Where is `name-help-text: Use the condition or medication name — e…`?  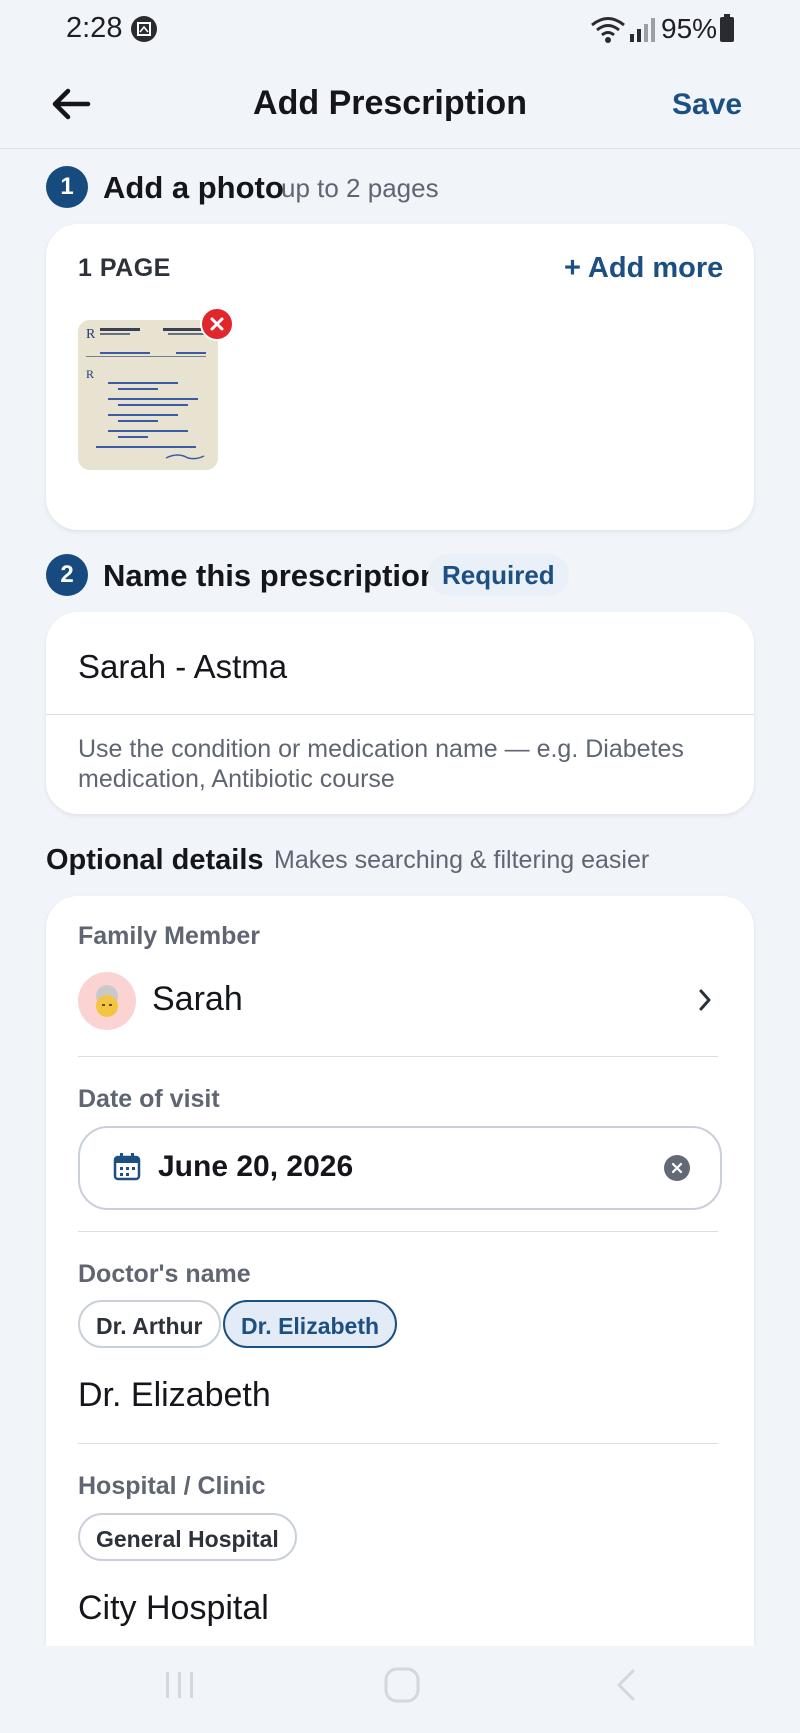 name-help-text: Use the condition or medication name — e… is located at coordinates (381, 764).